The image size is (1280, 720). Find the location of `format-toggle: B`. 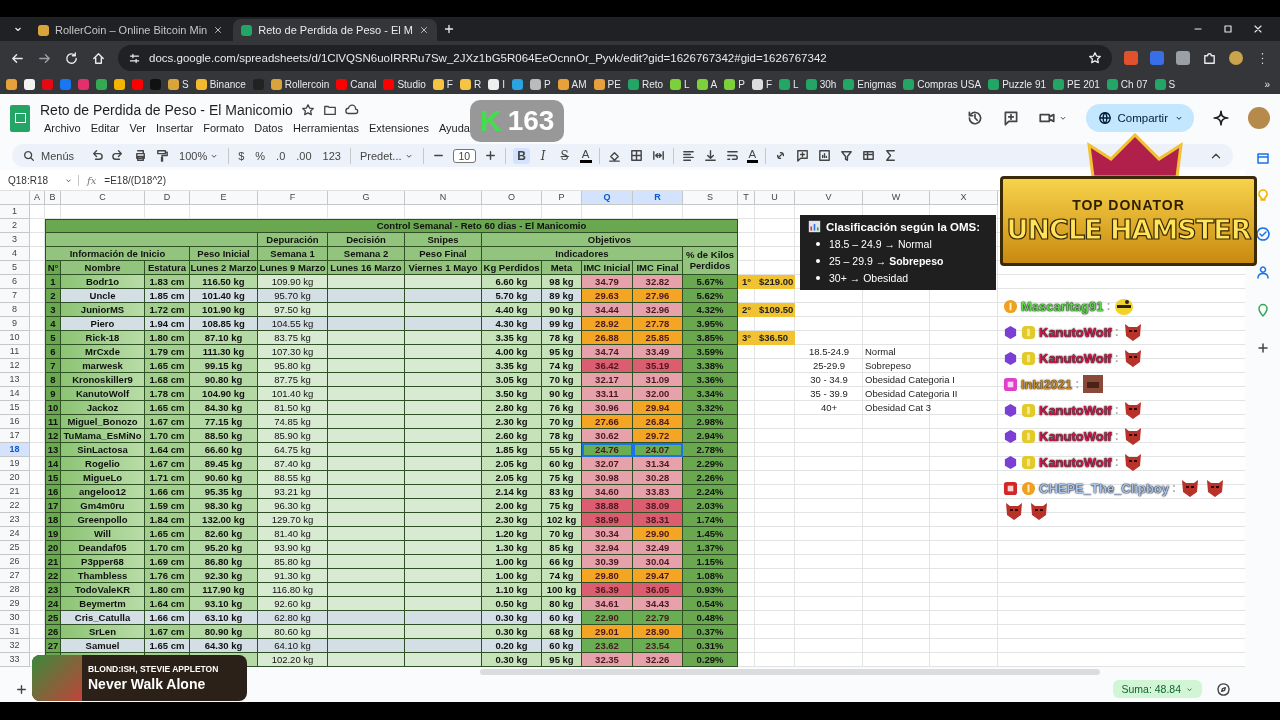

format-toggle: B is located at coordinates (521, 155).